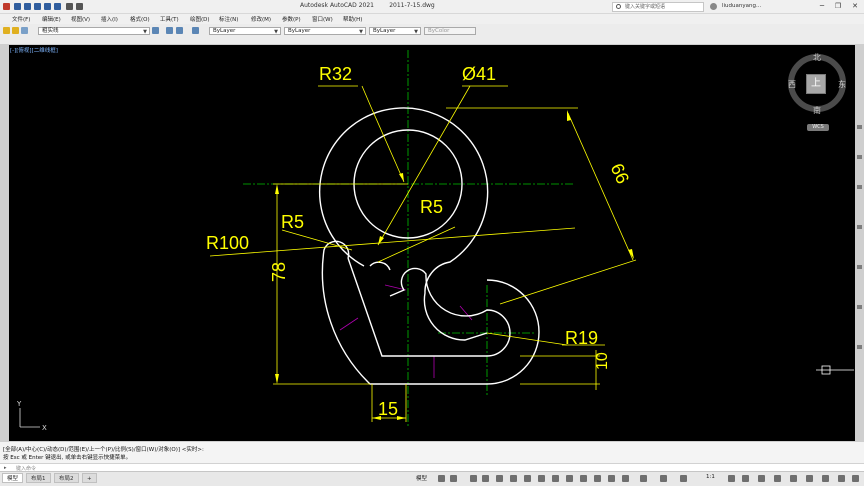  Describe the element at coordinates (179, 30) in the screenshot. I see `layer-previous-icon` at that location.